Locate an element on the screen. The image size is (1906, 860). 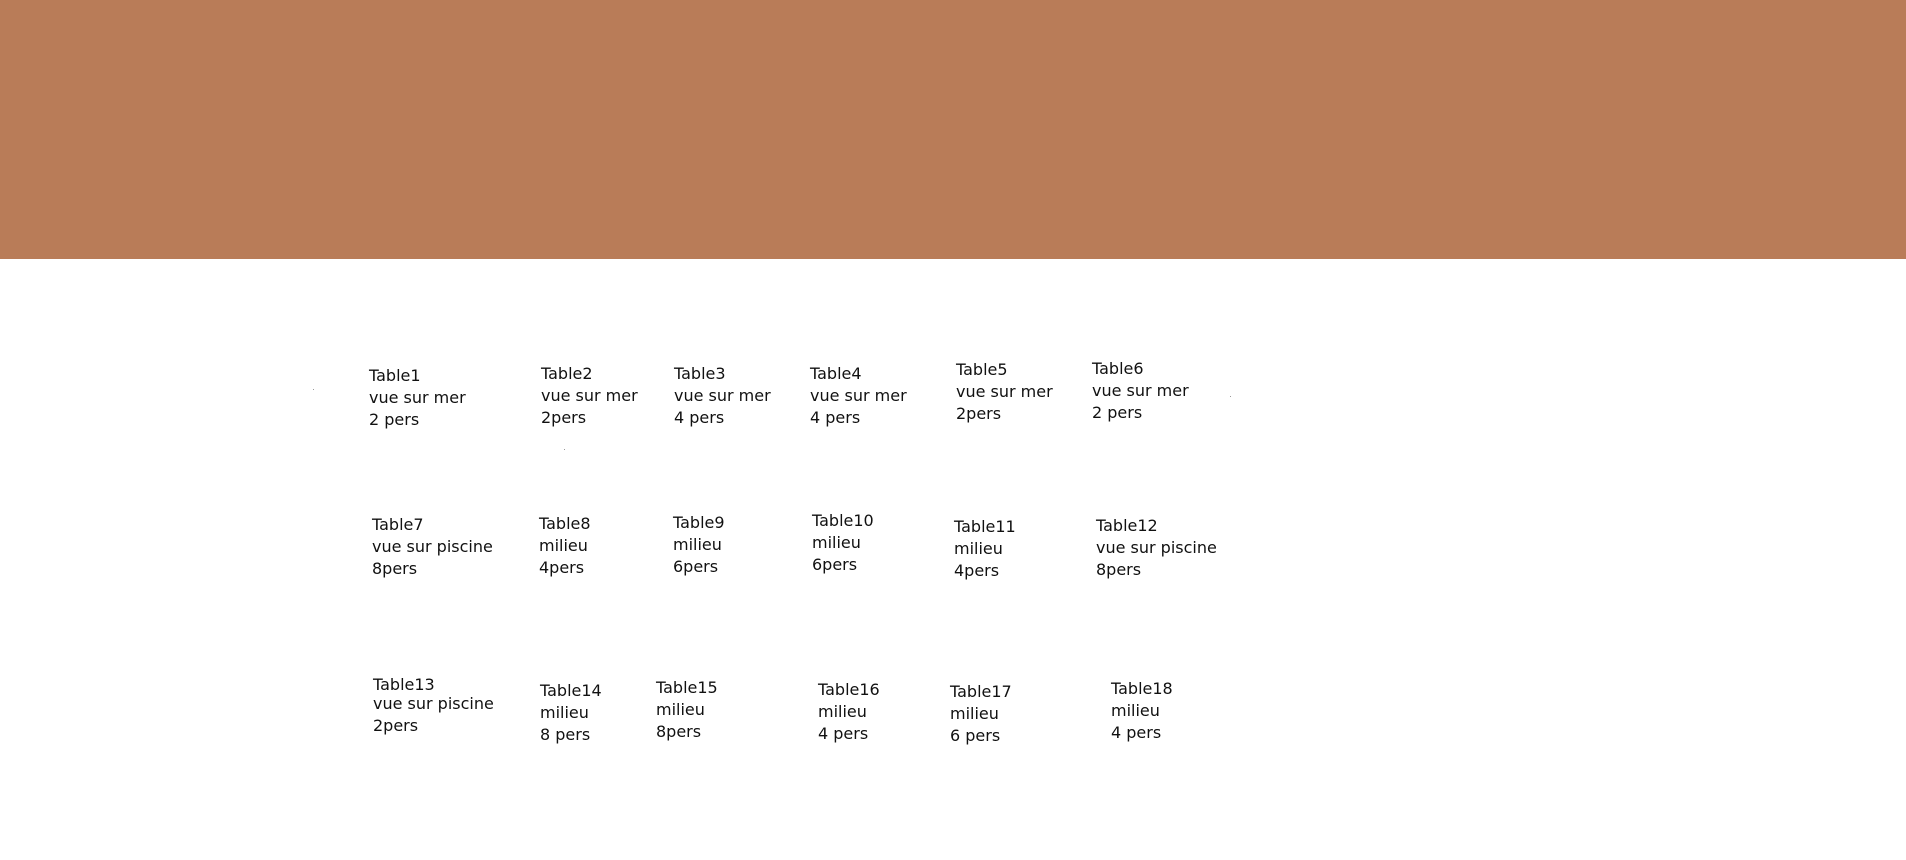
table-card-5: Table5 vue sur mer 2pers is located at coordinates (1004, 392).